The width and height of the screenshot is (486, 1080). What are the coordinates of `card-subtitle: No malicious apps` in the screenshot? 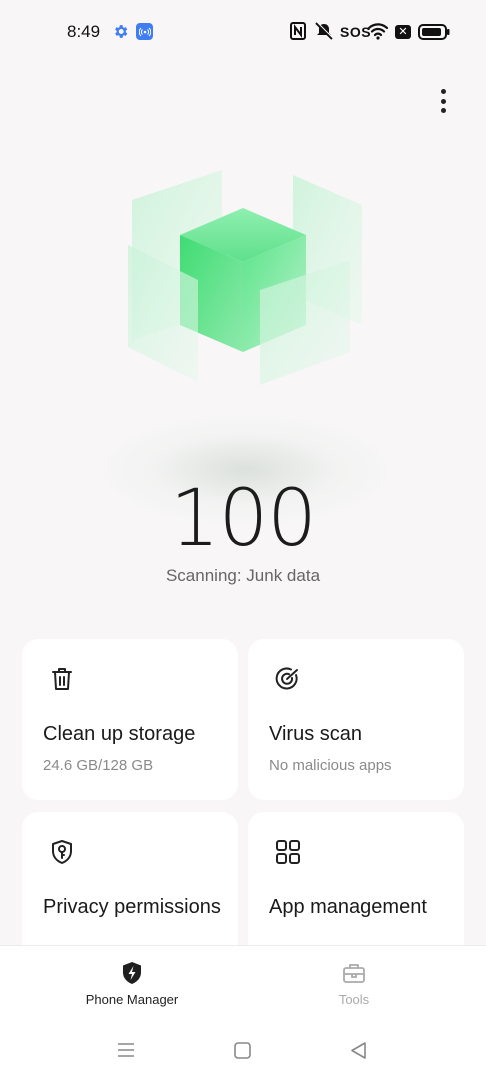 It's located at (330, 765).